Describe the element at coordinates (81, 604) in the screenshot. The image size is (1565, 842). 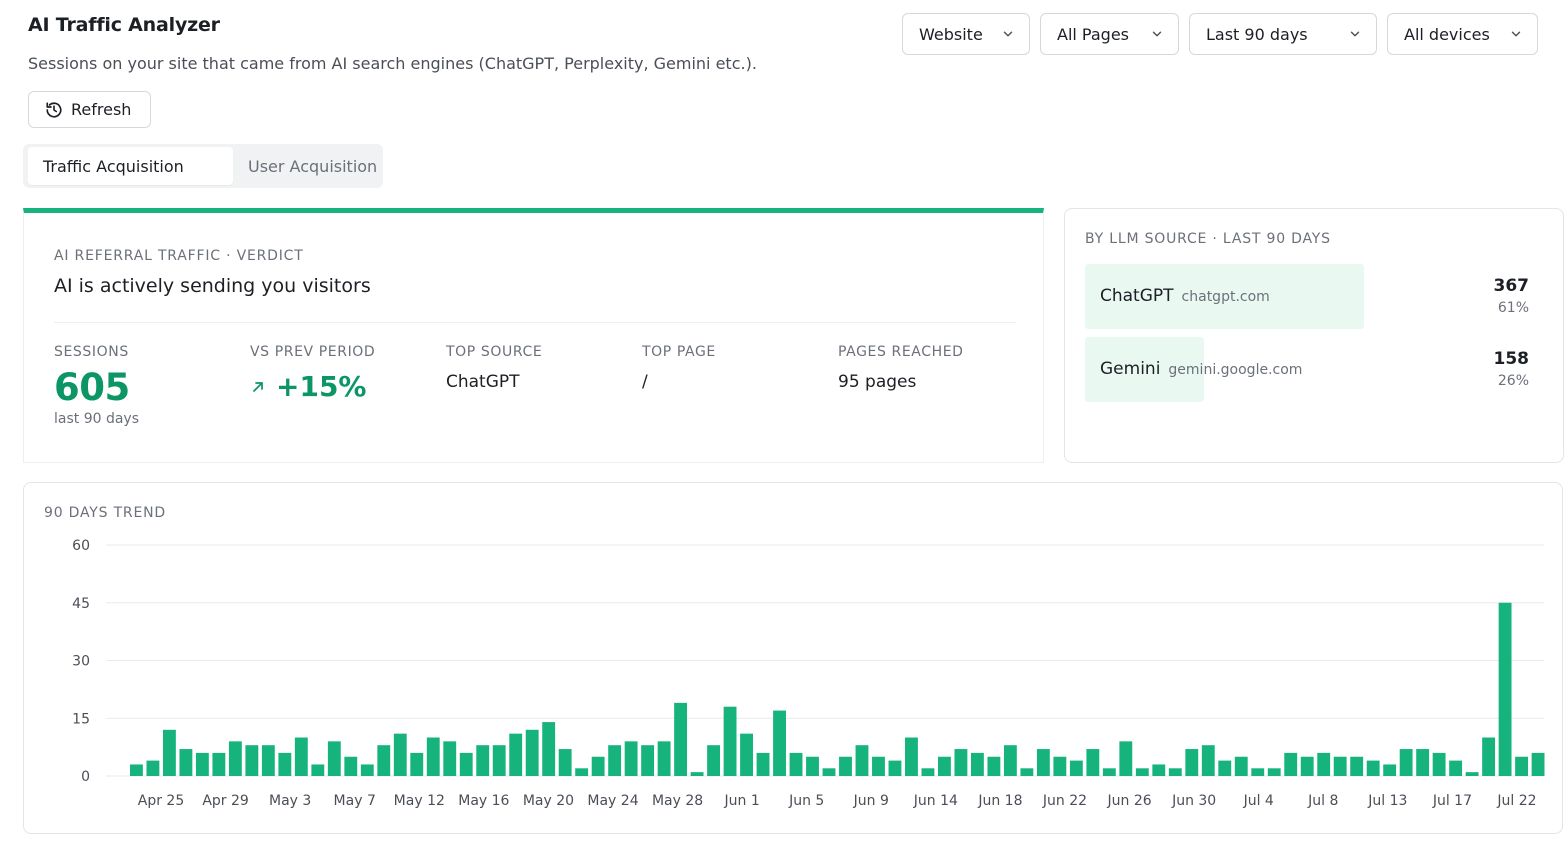
I see `y-tick-label: 45` at that location.